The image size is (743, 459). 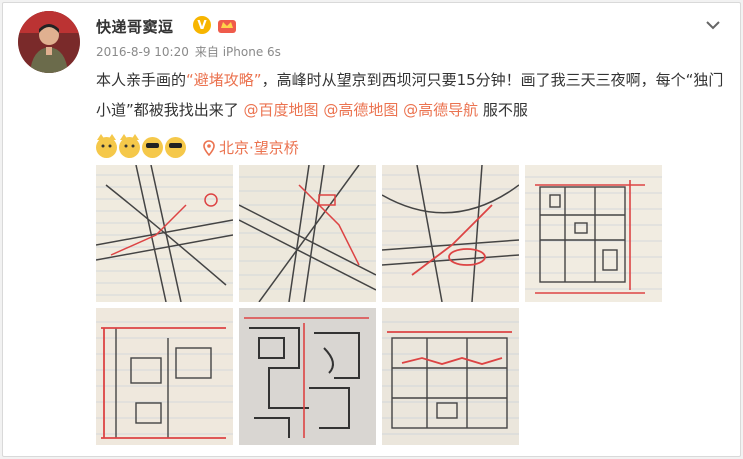 What do you see at coordinates (49, 42) in the screenshot?
I see `avatar` at bounding box center [49, 42].